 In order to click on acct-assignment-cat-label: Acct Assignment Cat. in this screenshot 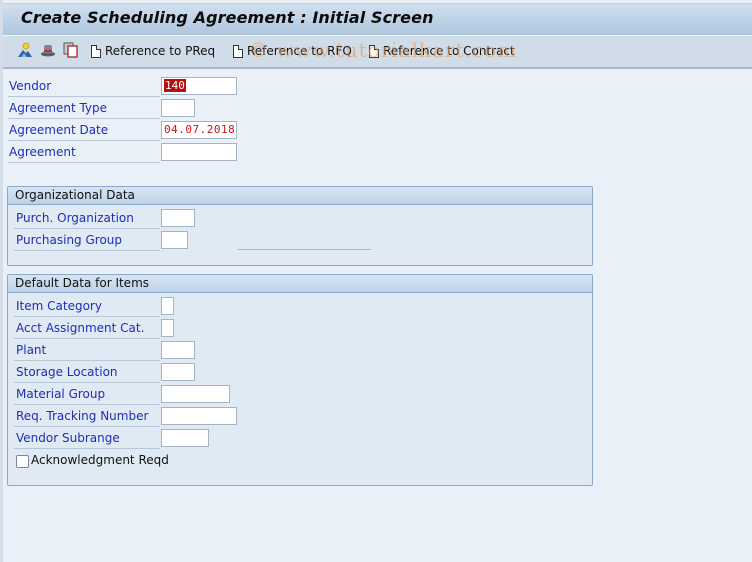, I will do `click(80, 328)`.